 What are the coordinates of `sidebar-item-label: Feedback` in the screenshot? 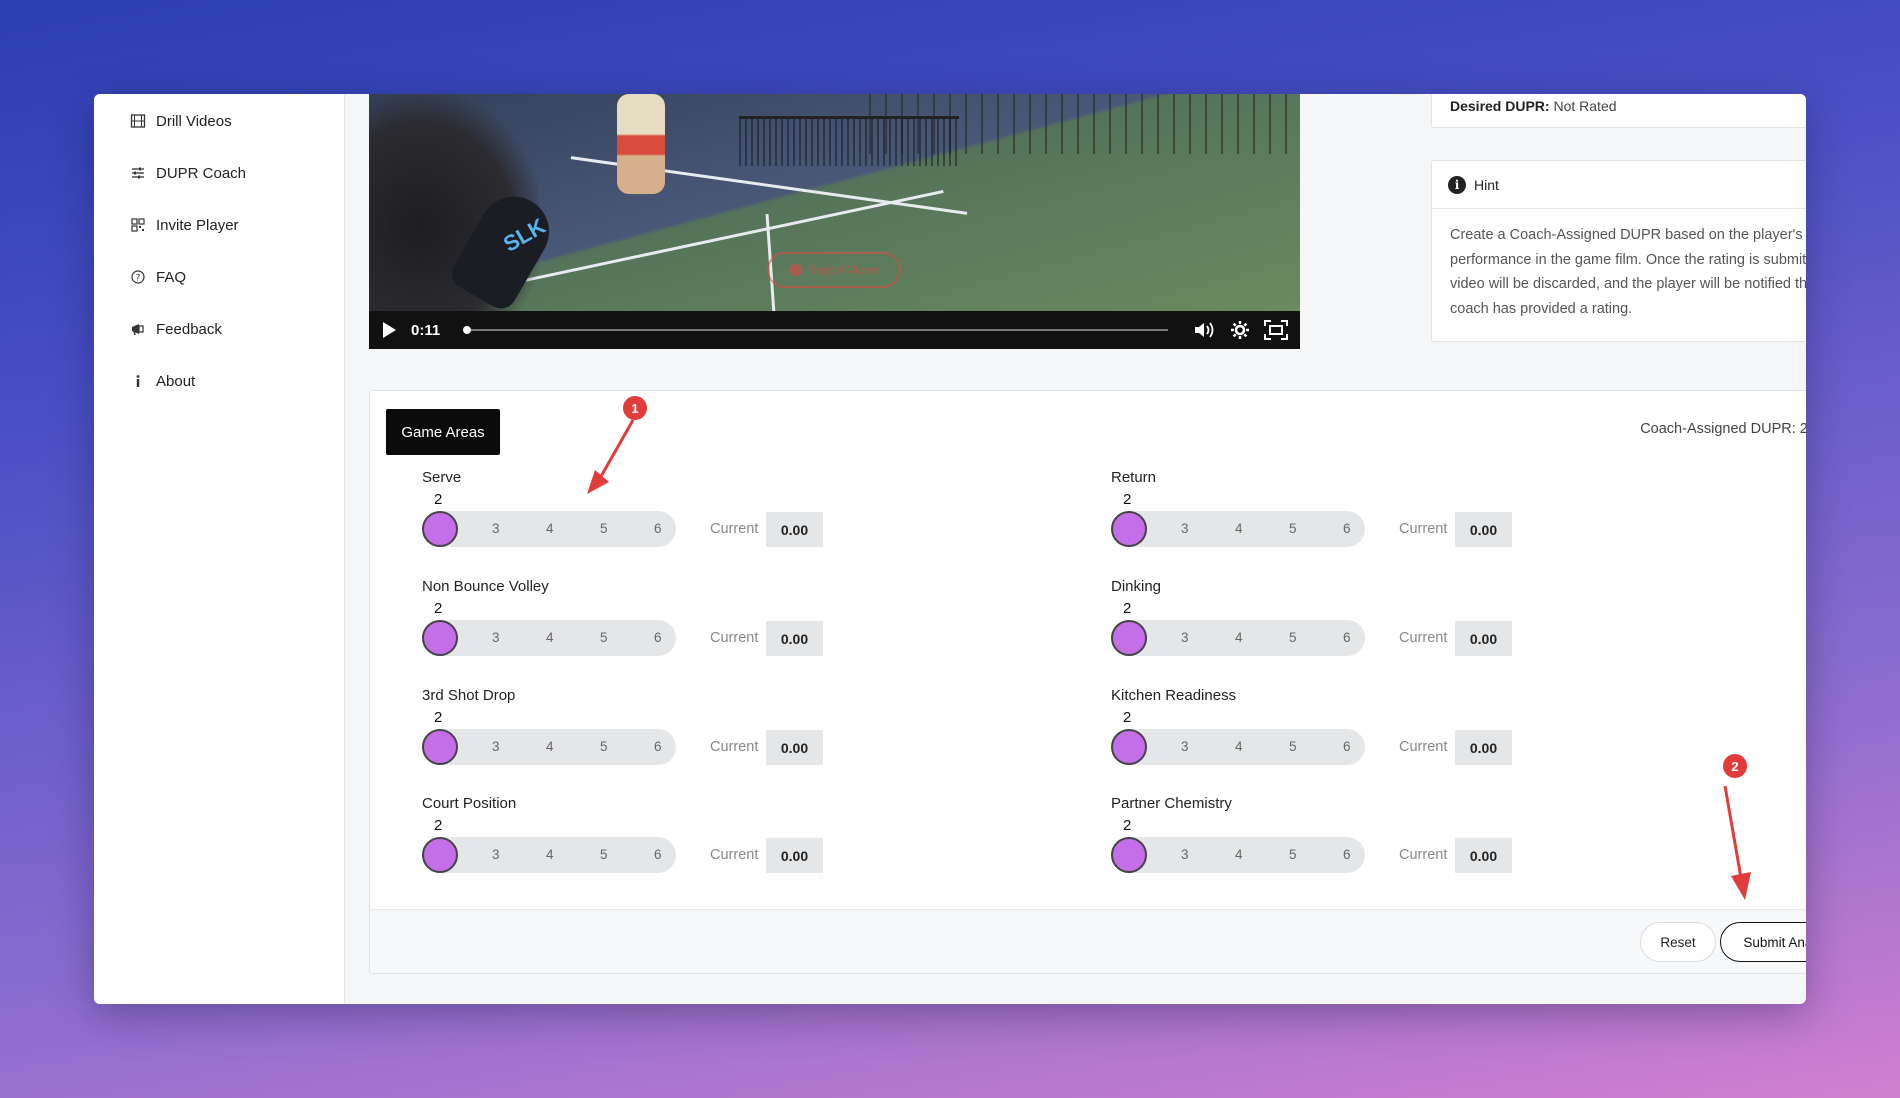 It's located at (189, 329).